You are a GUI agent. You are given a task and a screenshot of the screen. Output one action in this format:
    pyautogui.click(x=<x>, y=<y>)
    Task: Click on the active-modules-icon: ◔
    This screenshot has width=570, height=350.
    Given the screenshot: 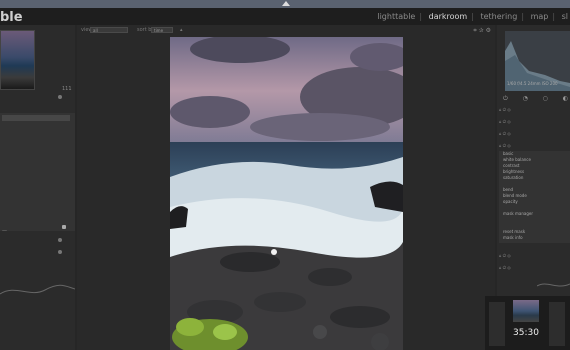 What is the action you would take?
    pyautogui.click(x=525, y=99)
    